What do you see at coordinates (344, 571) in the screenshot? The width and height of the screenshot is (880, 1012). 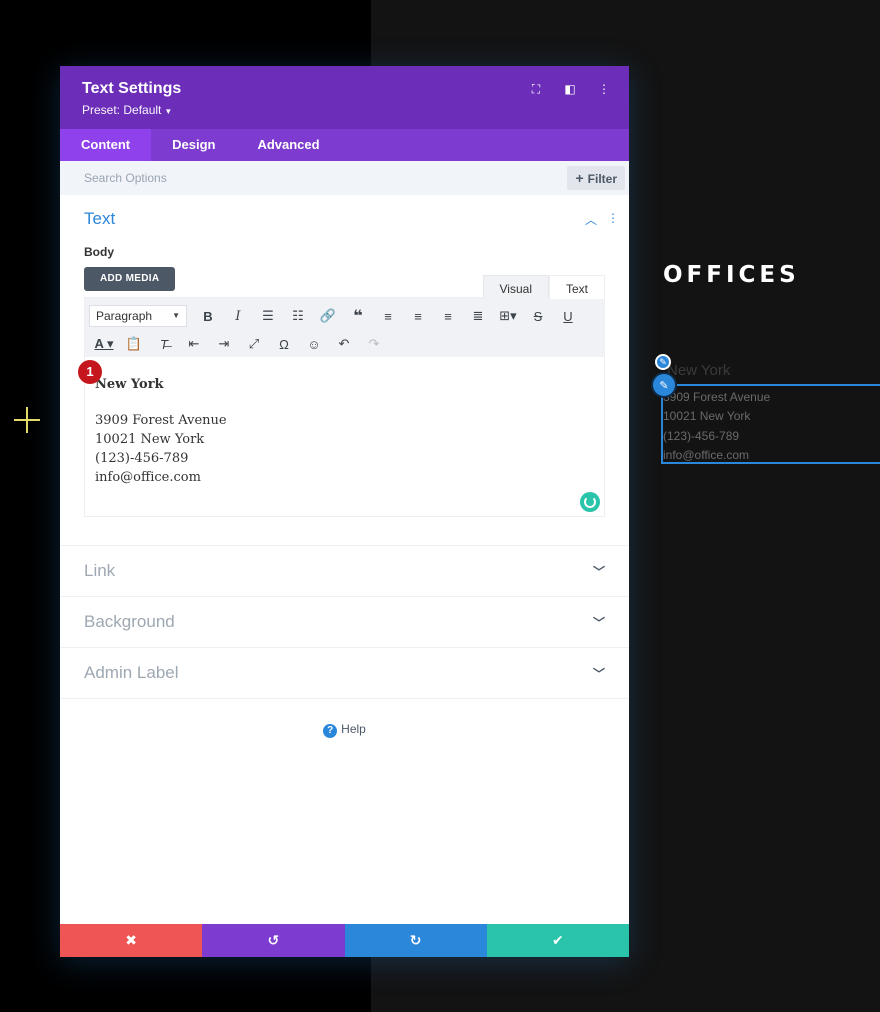 I see `link-section: Link ﹀` at bounding box center [344, 571].